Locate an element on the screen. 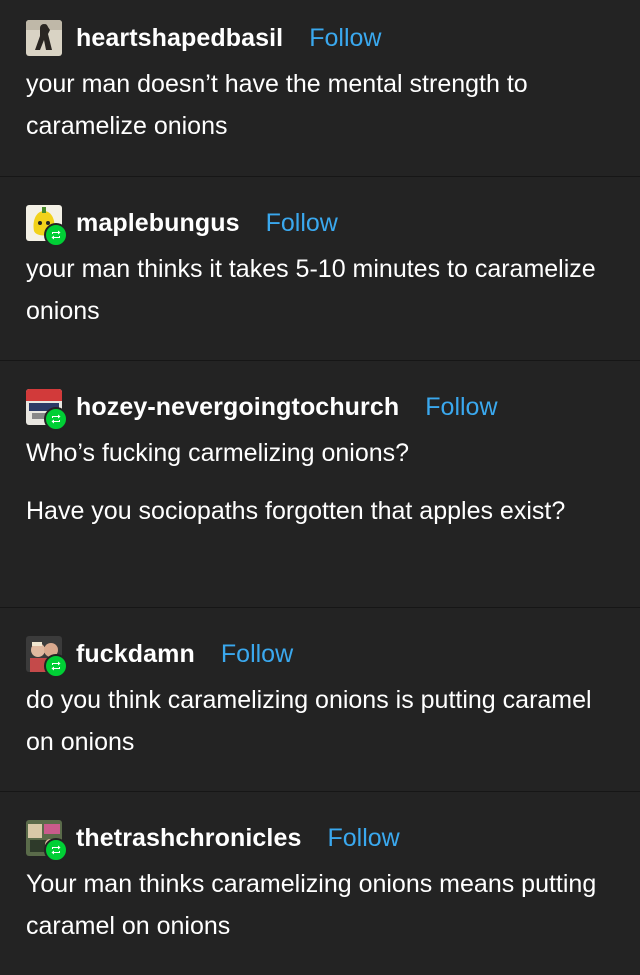 The height and width of the screenshot is (975, 640). post-header: fuckdamn Follow is located at coordinates (320, 655).